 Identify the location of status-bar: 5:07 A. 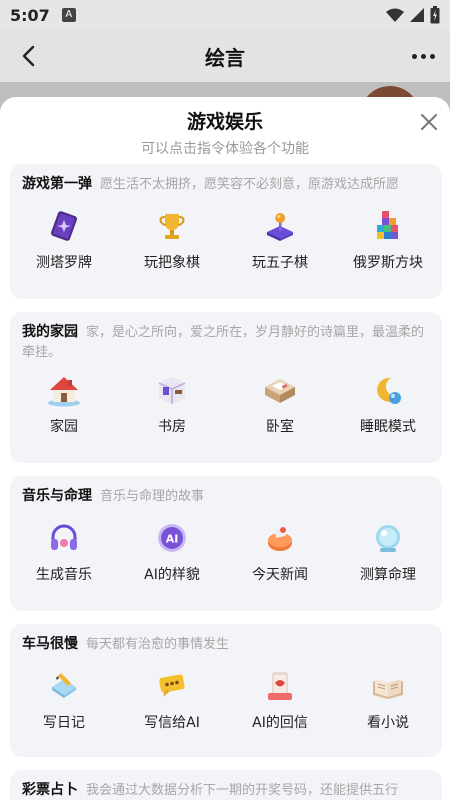
(225, 15).